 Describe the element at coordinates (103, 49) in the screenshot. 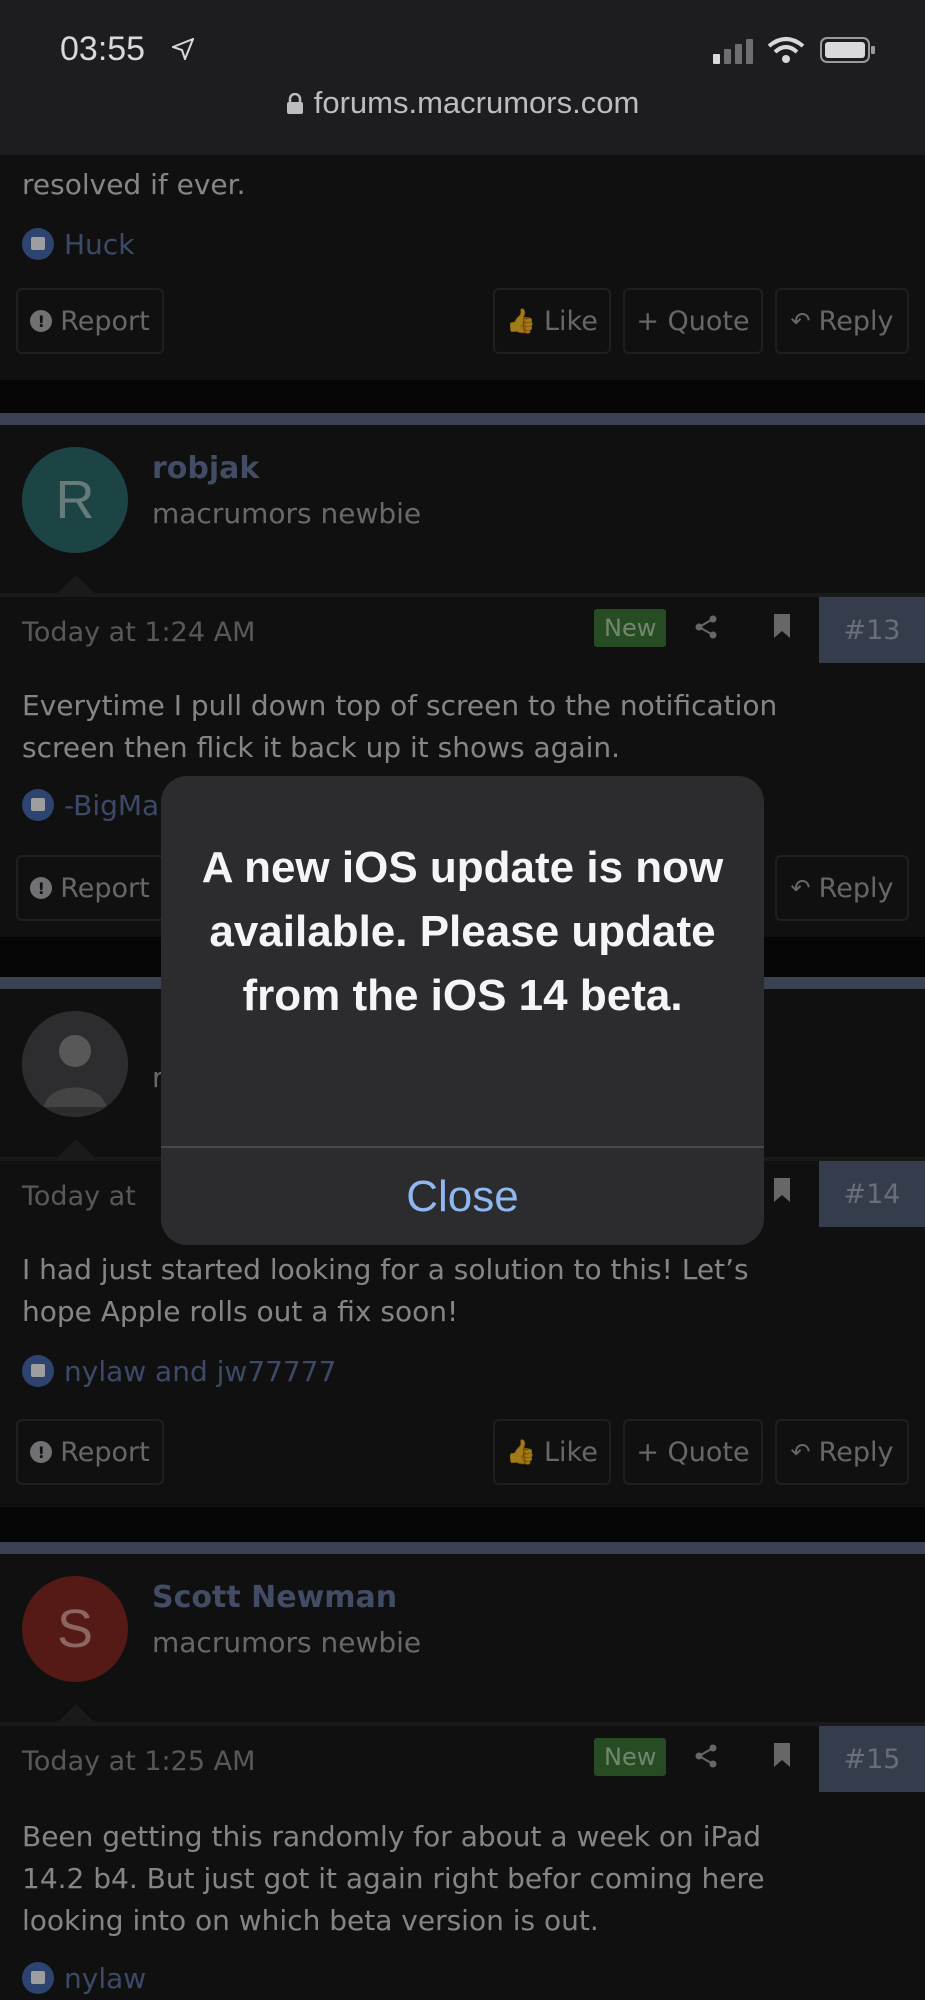

I see `status-time: 03:55` at that location.